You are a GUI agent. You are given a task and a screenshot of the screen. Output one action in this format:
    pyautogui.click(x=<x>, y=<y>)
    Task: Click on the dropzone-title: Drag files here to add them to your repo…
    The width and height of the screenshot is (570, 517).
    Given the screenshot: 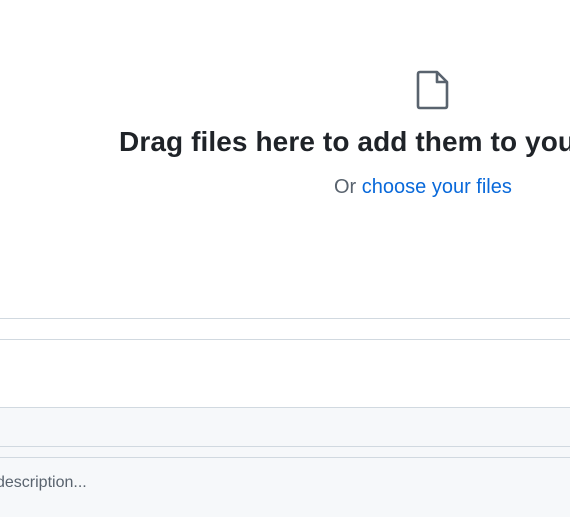 What is the action you would take?
    pyautogui.click(x=344, y=141)
    